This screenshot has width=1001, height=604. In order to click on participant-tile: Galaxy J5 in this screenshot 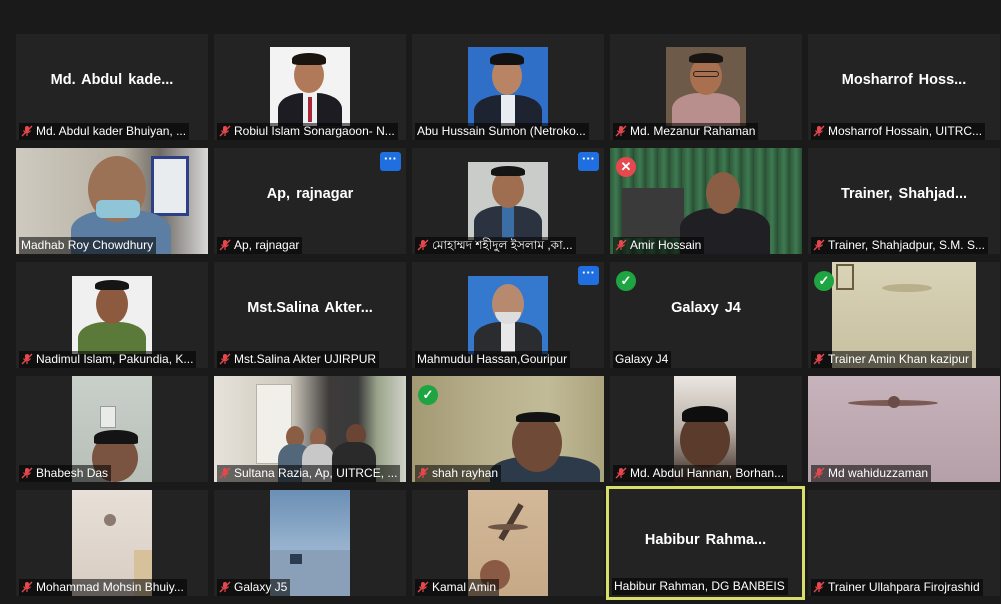, I will do `click(310, 543)`.